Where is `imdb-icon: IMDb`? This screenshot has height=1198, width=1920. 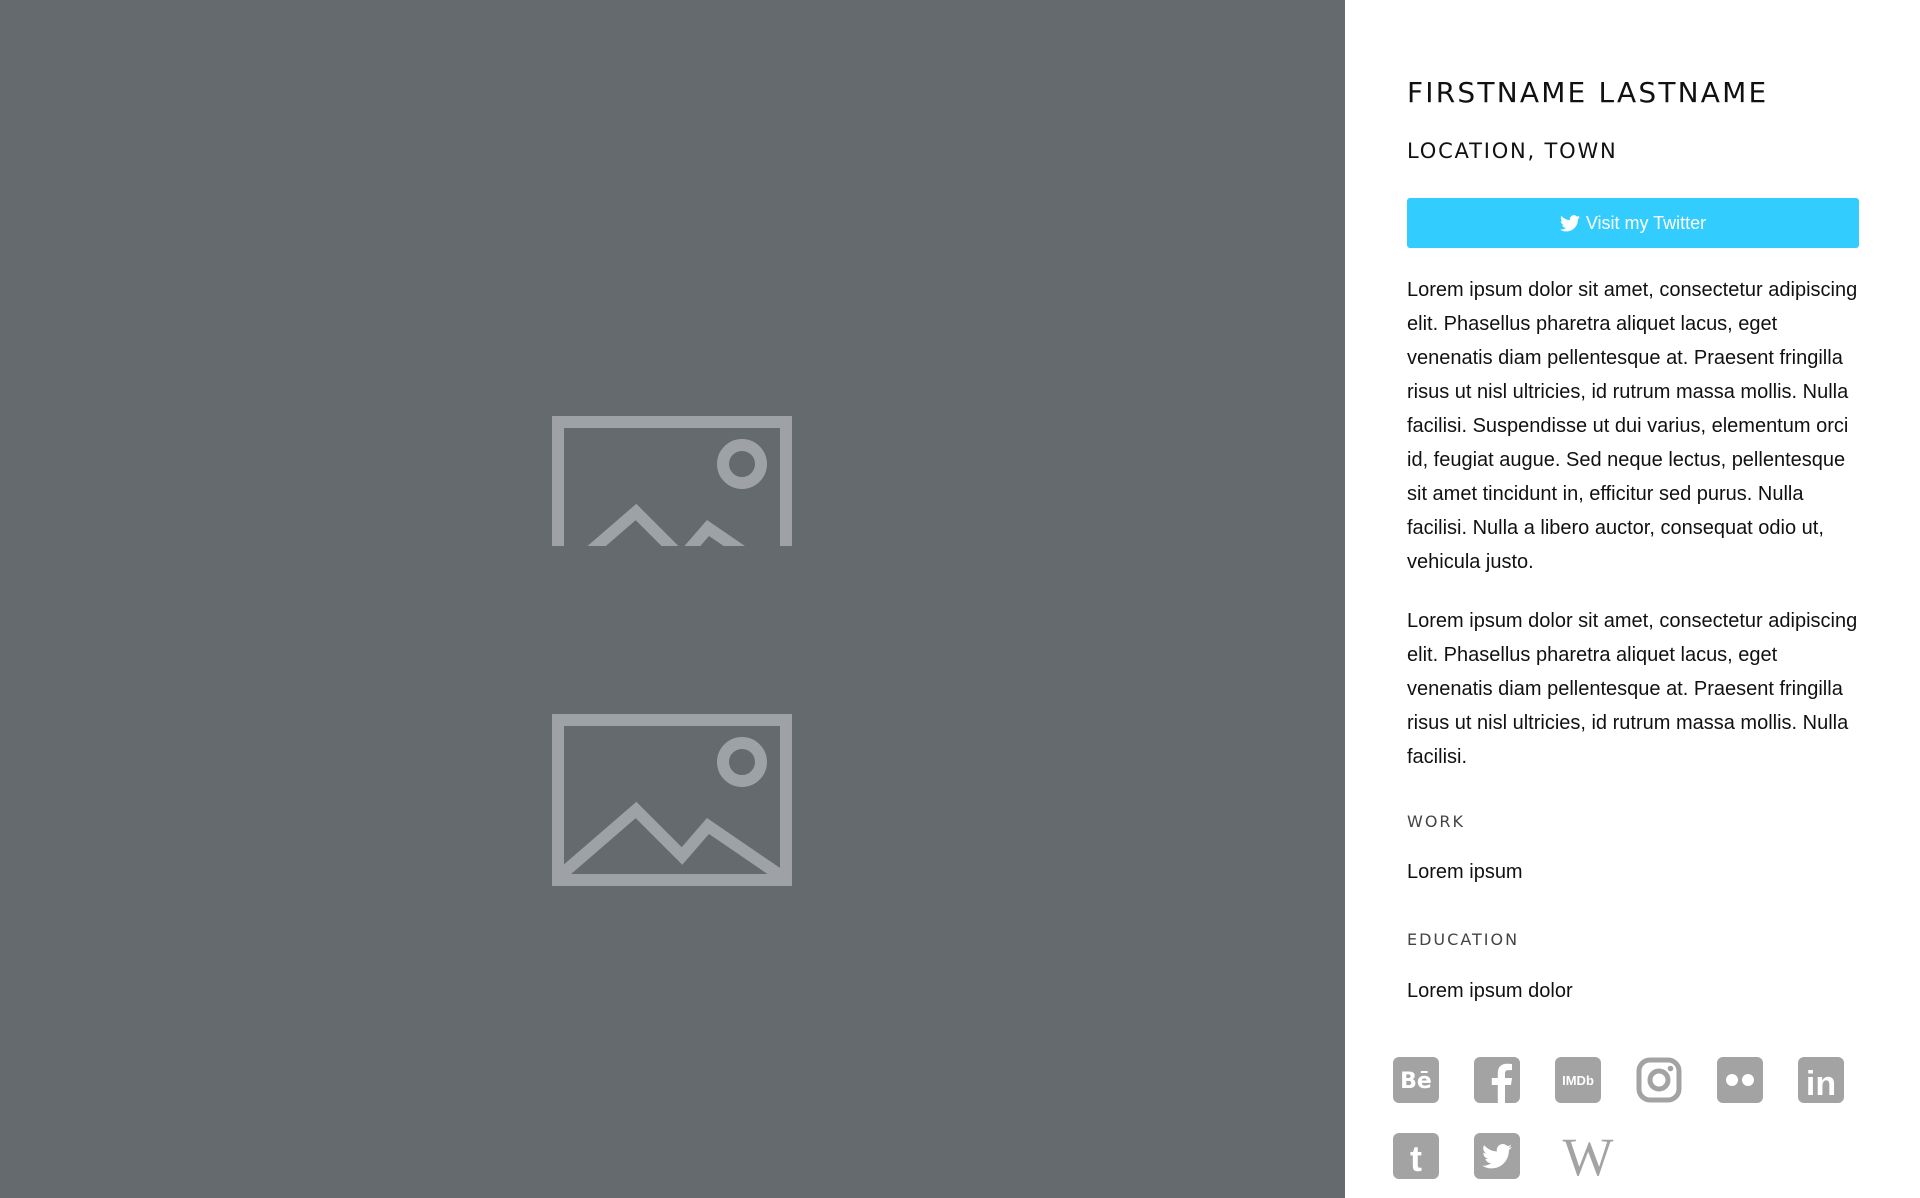
imdb-icon: IMDb is located at coordinates (1578, 1080).